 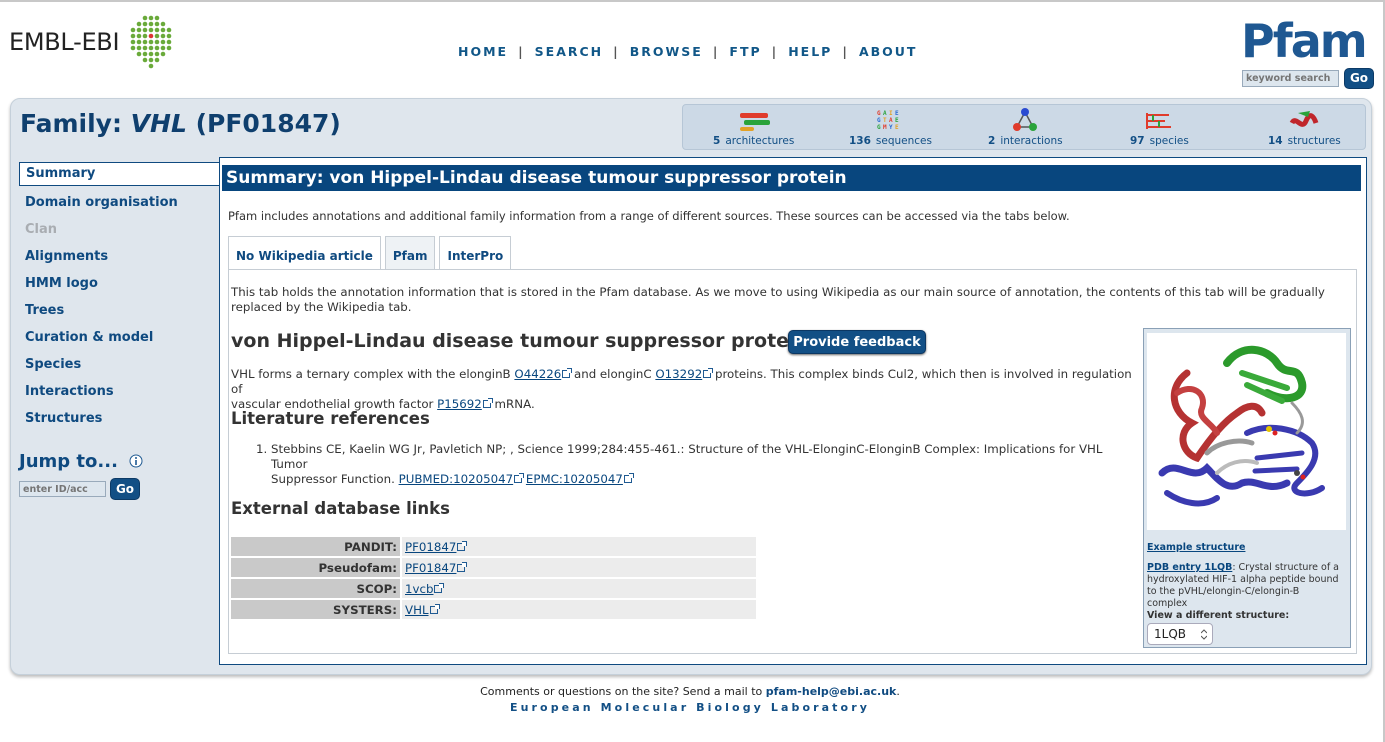 I want to click on keyword-search-input, so click(x=1290, y=78).